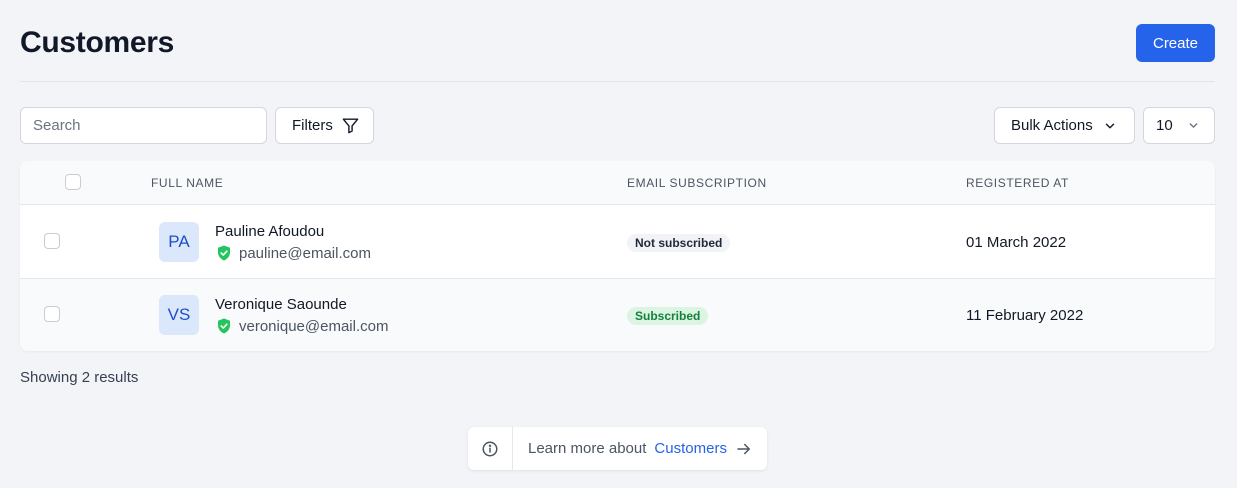 The width and height of the screenshot is (1237, 488). I want to click on registered-date: 11 February 2022, so click(1025, 315).